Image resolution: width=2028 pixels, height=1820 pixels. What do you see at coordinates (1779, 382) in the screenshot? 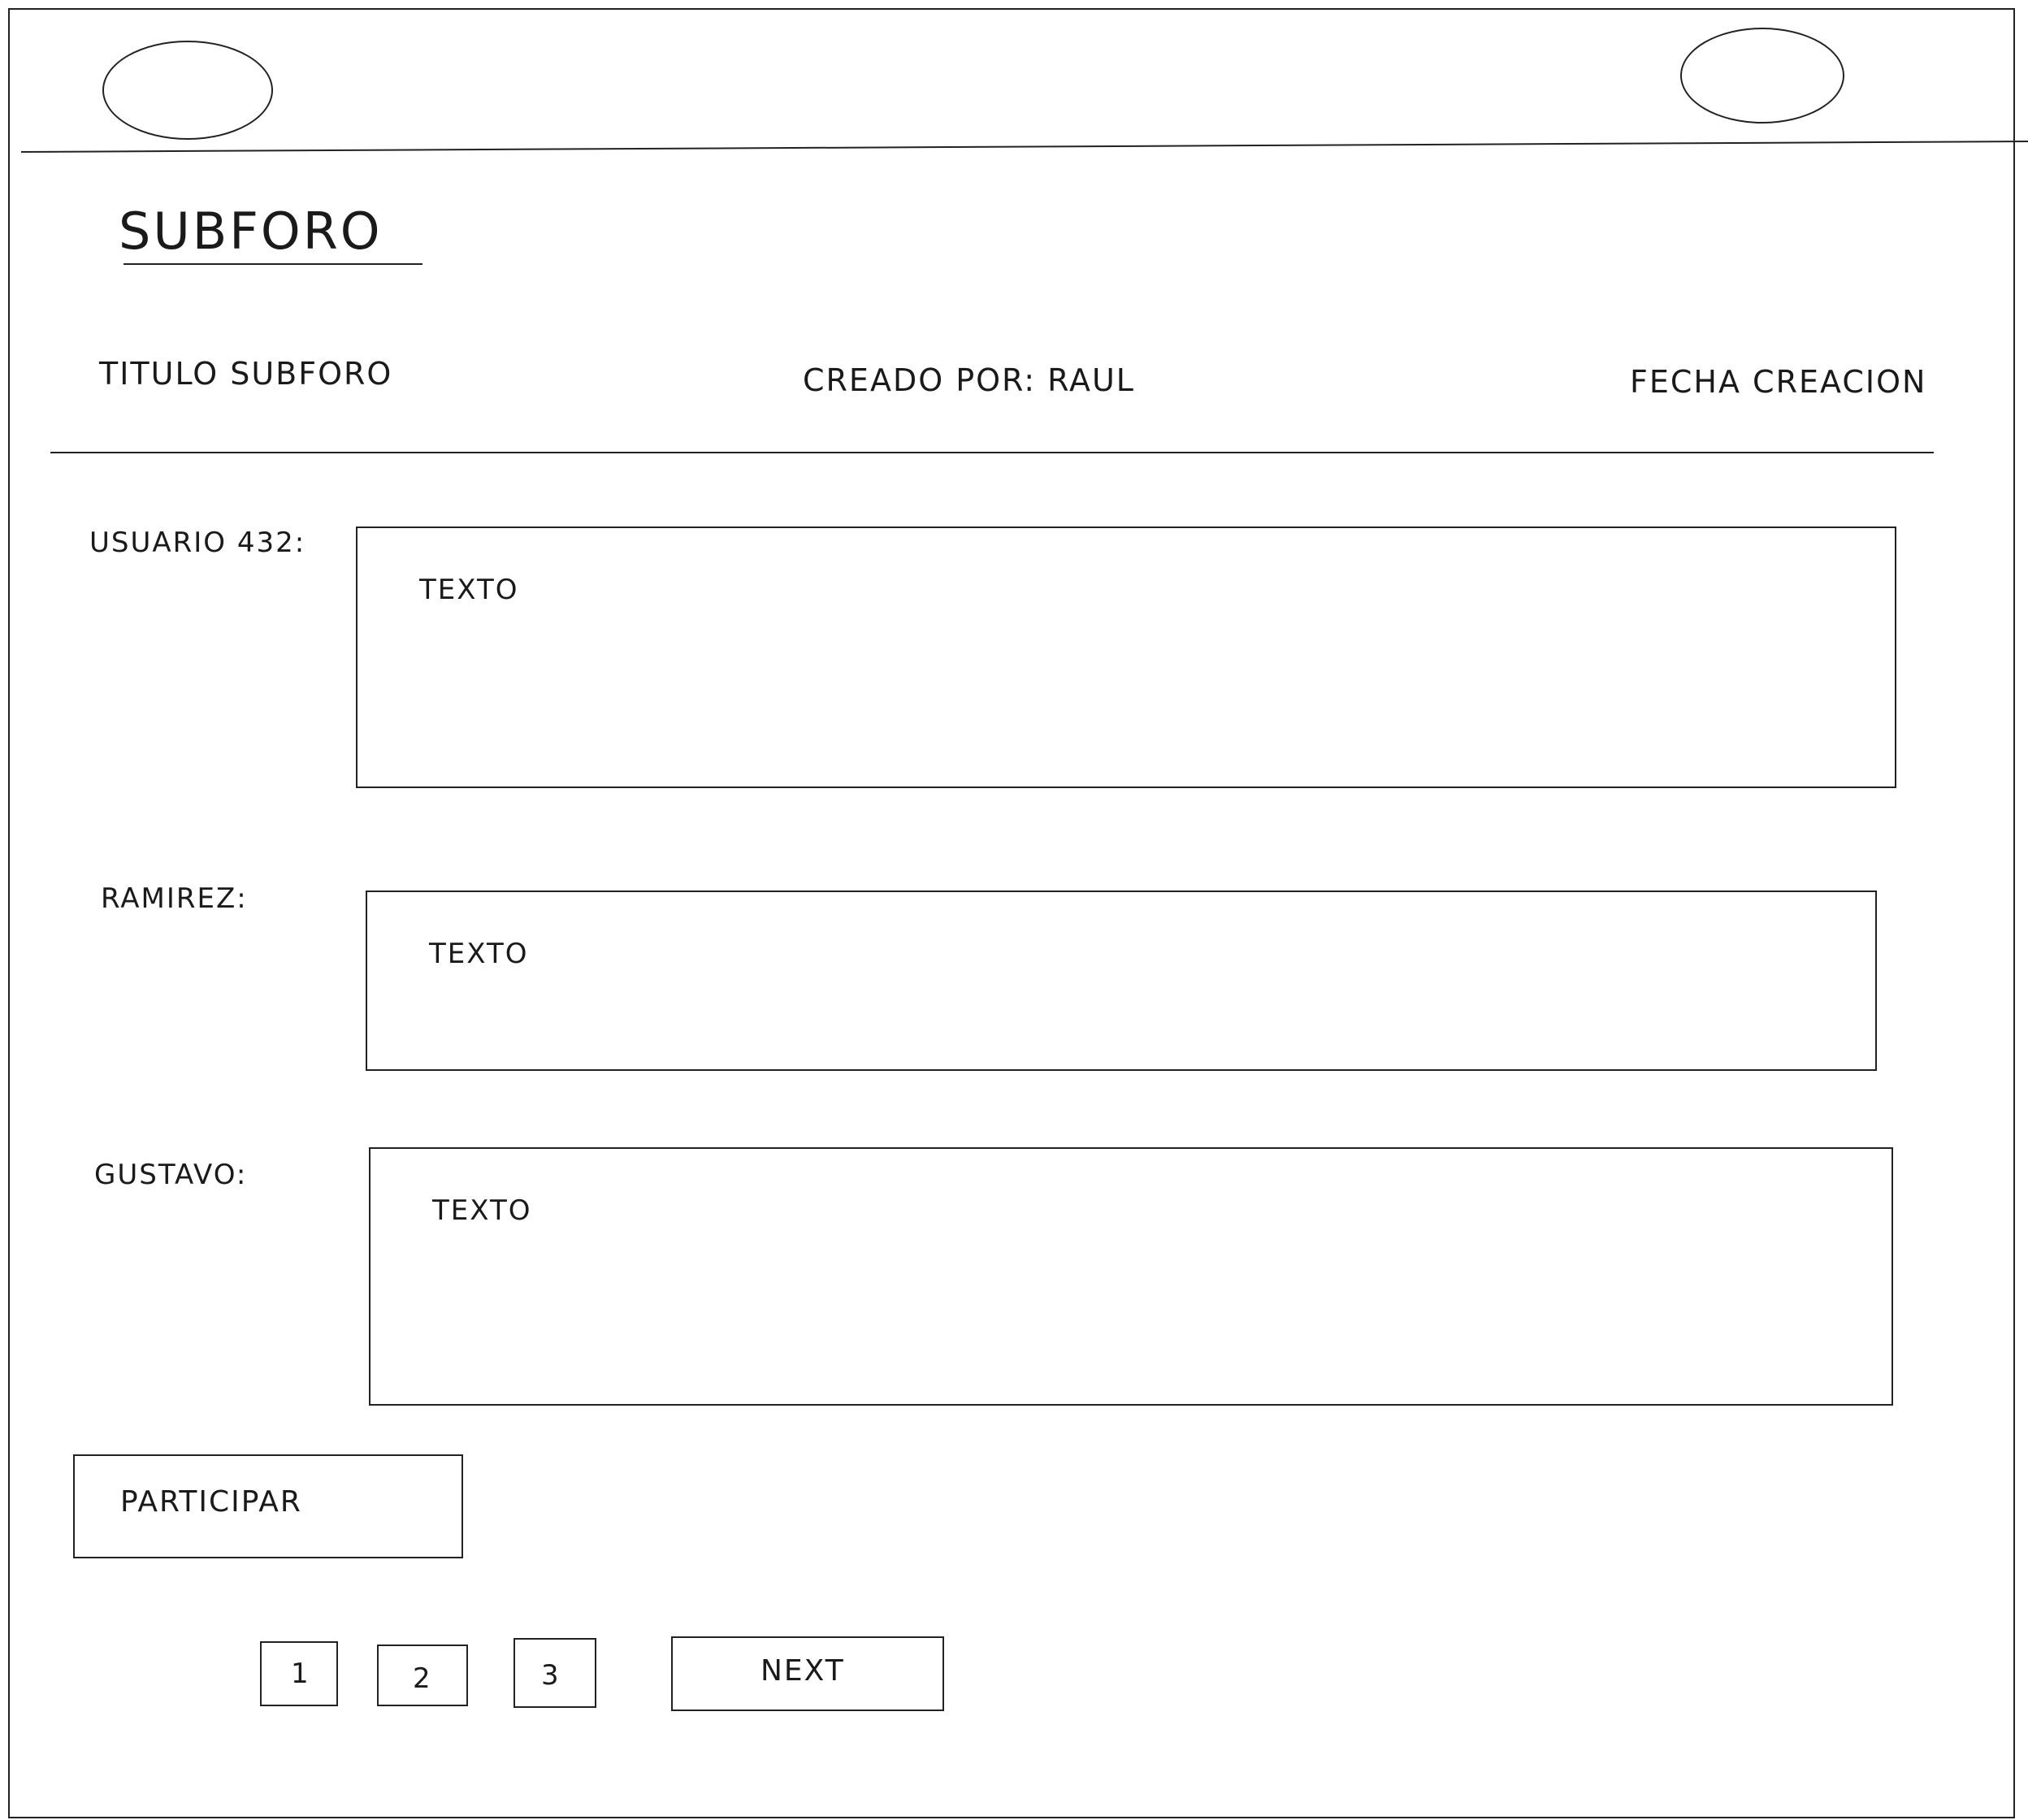
I see `subforum-date: FECHA CREACION` at bounding box center [1779, 382].